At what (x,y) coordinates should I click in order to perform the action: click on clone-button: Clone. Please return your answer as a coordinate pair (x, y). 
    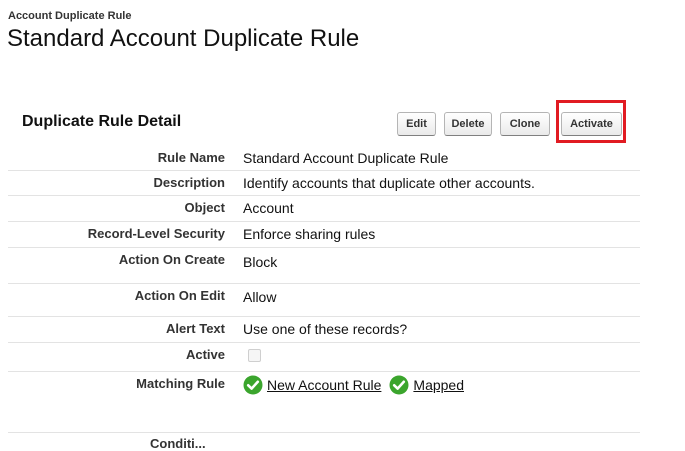
    Looking at the image, I should click on (525, 124).